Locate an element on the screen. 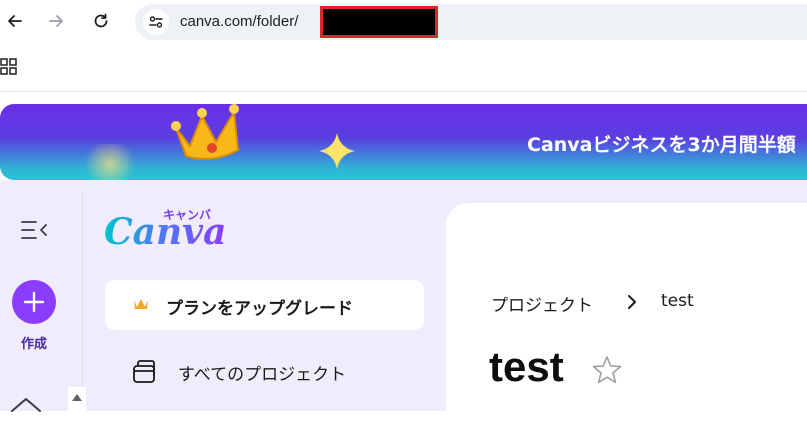  scroll-up-arrow-icon is located at coordinates (77, 397).